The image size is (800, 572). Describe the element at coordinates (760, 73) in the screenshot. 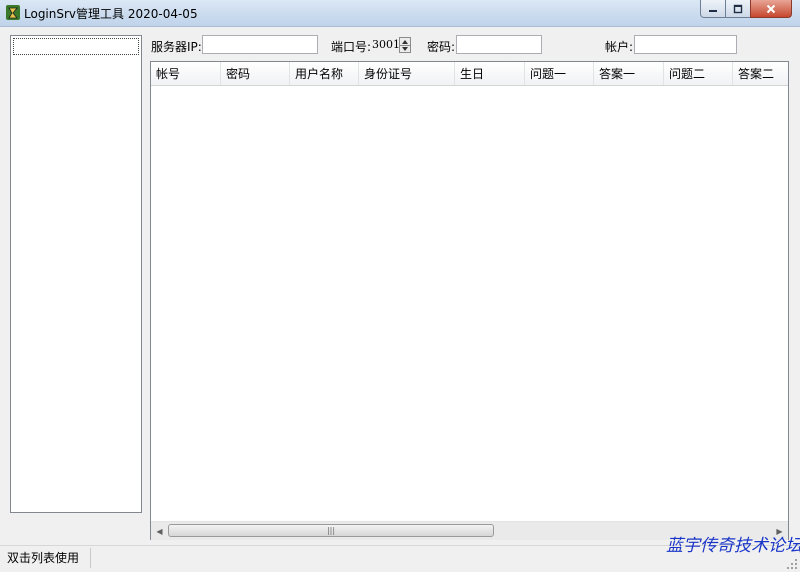

I see `column-header-answer-2: 答案二` at that location.